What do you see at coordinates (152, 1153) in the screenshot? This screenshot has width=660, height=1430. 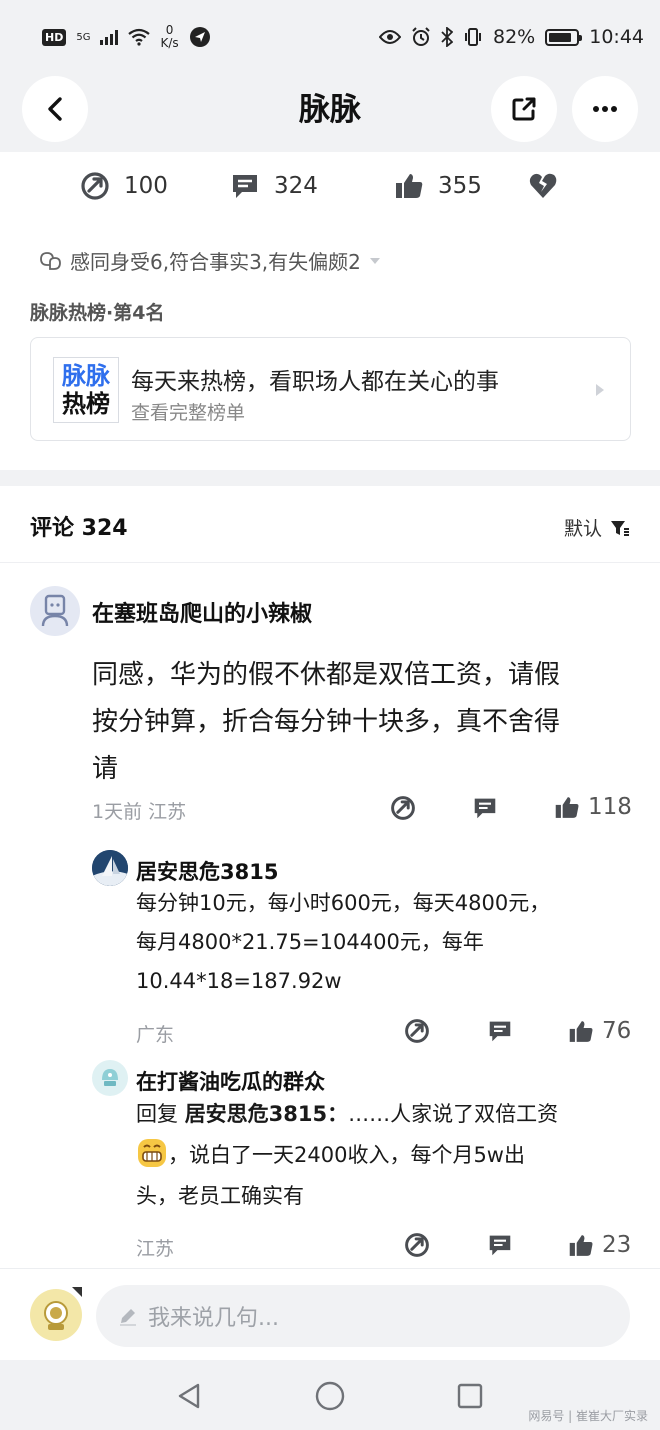 I see `grin-emoji-icon` at bounding box center [152, 1153].